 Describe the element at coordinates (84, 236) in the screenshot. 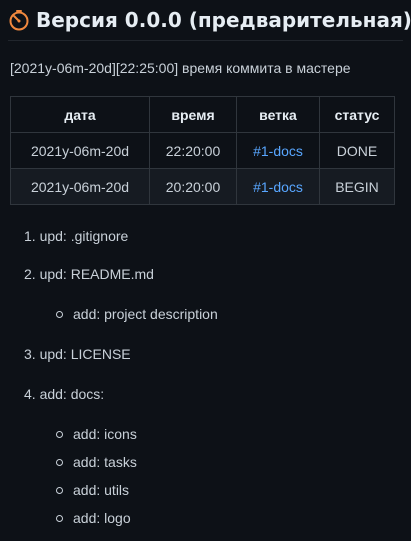

I see `item-text: upd: .gitignore` at that location.